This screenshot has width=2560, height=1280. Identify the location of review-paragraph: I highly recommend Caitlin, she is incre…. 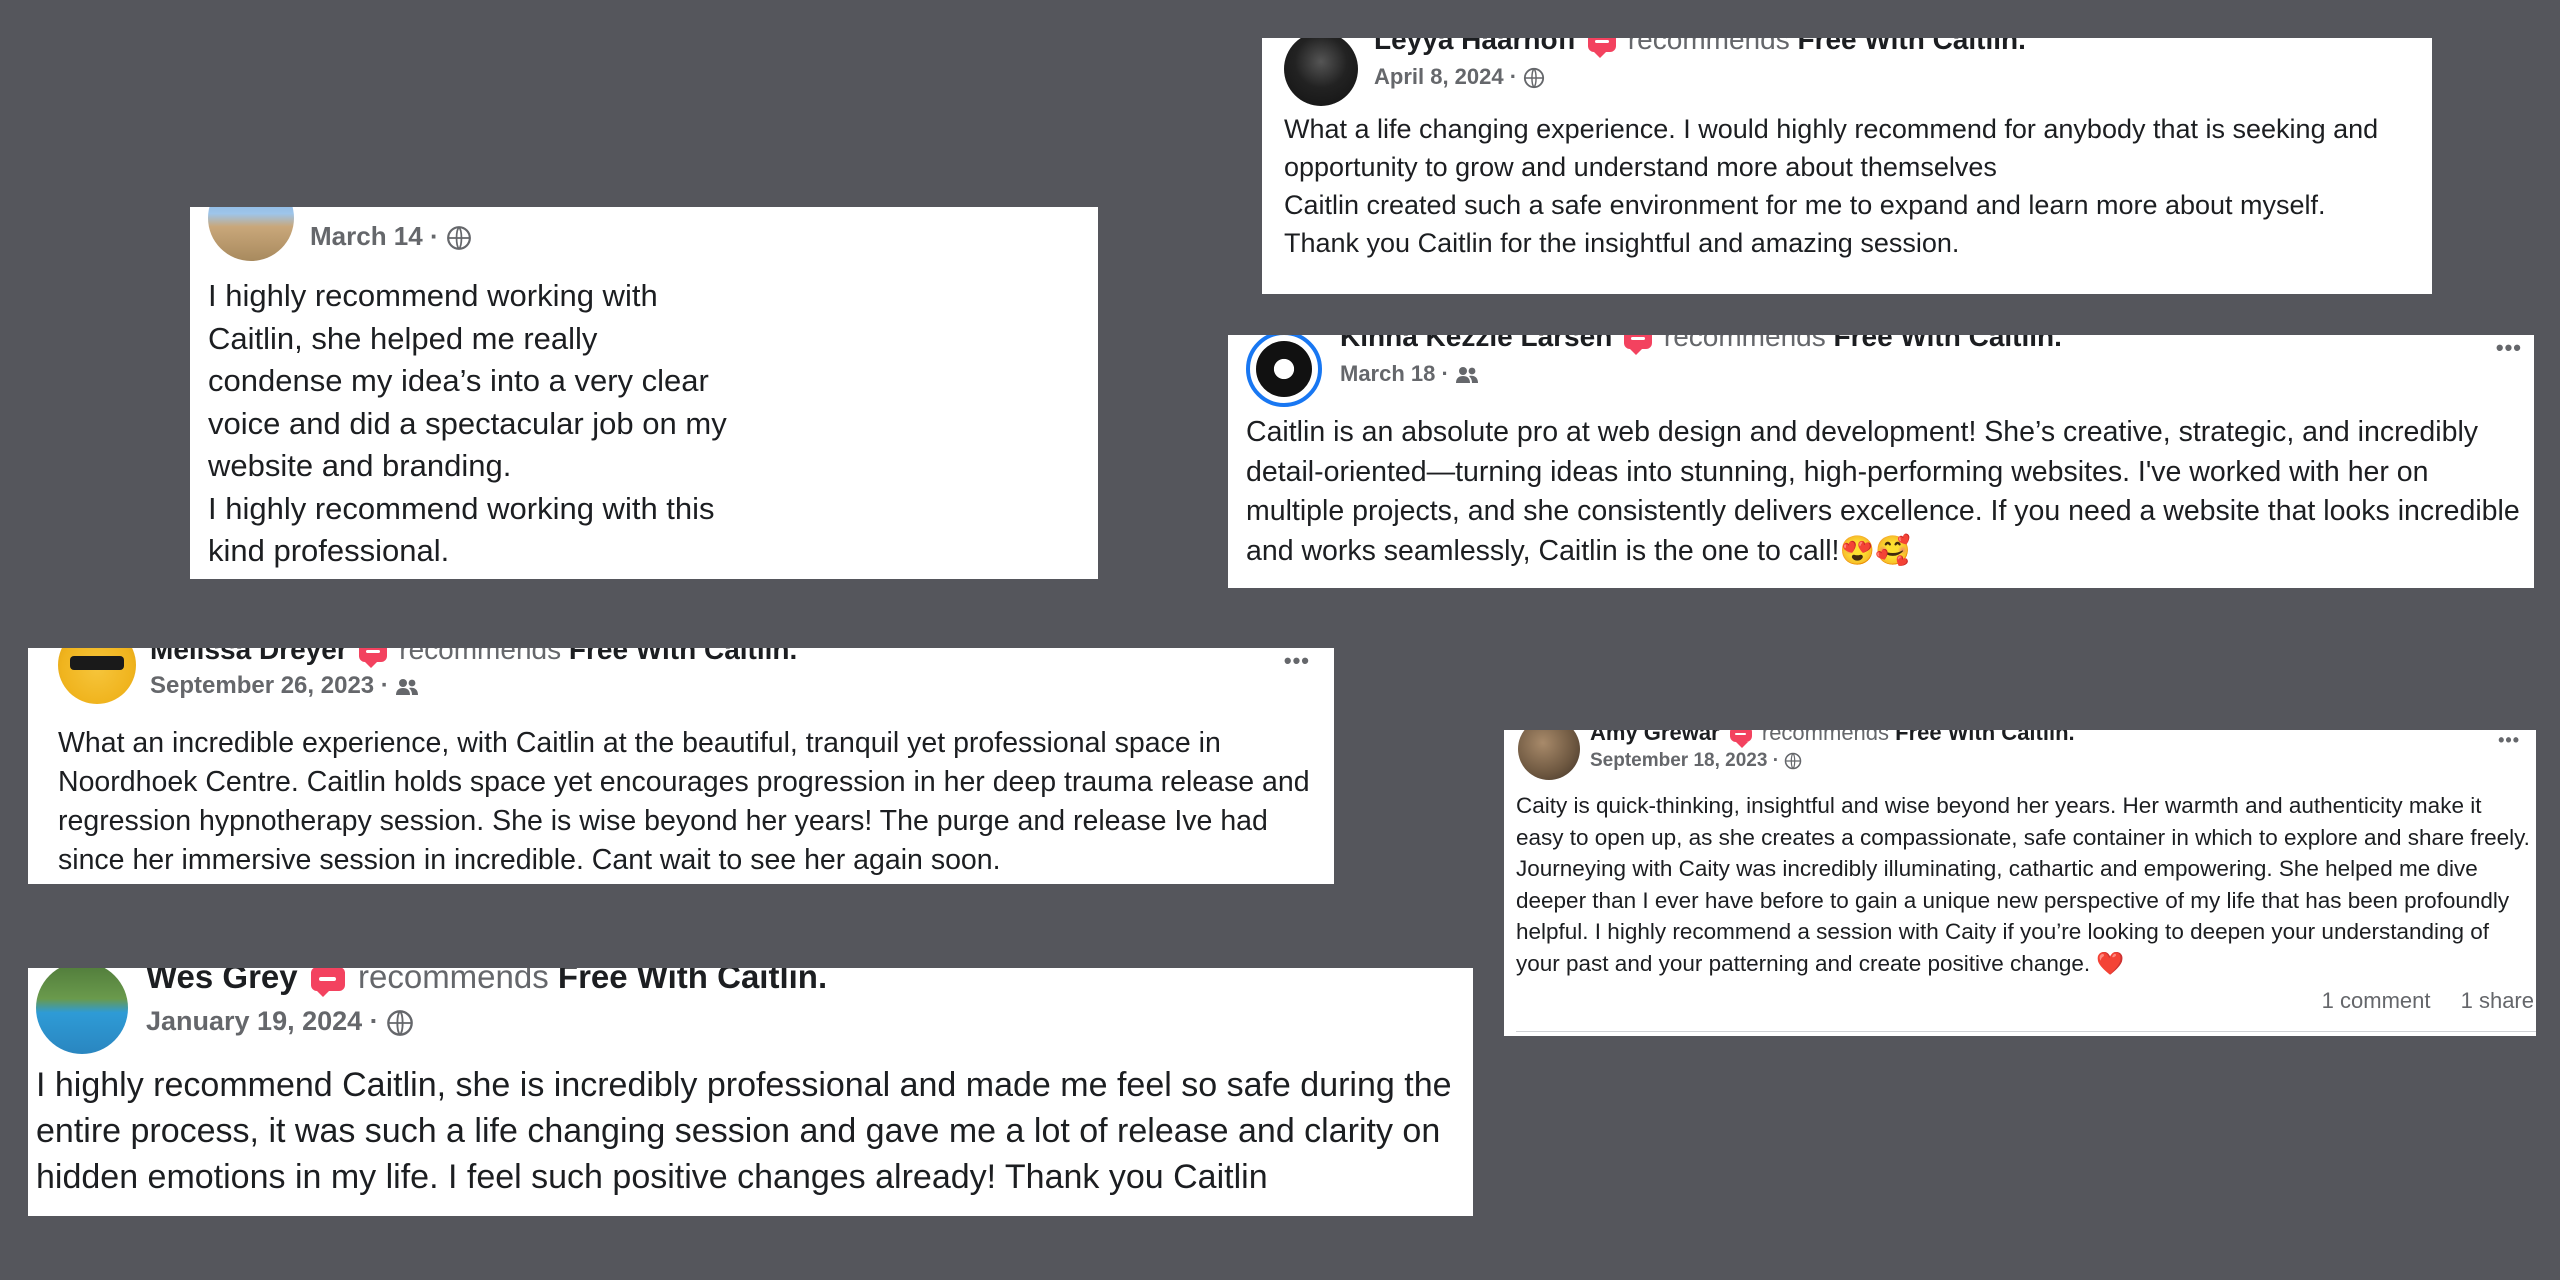
(744, 1131).